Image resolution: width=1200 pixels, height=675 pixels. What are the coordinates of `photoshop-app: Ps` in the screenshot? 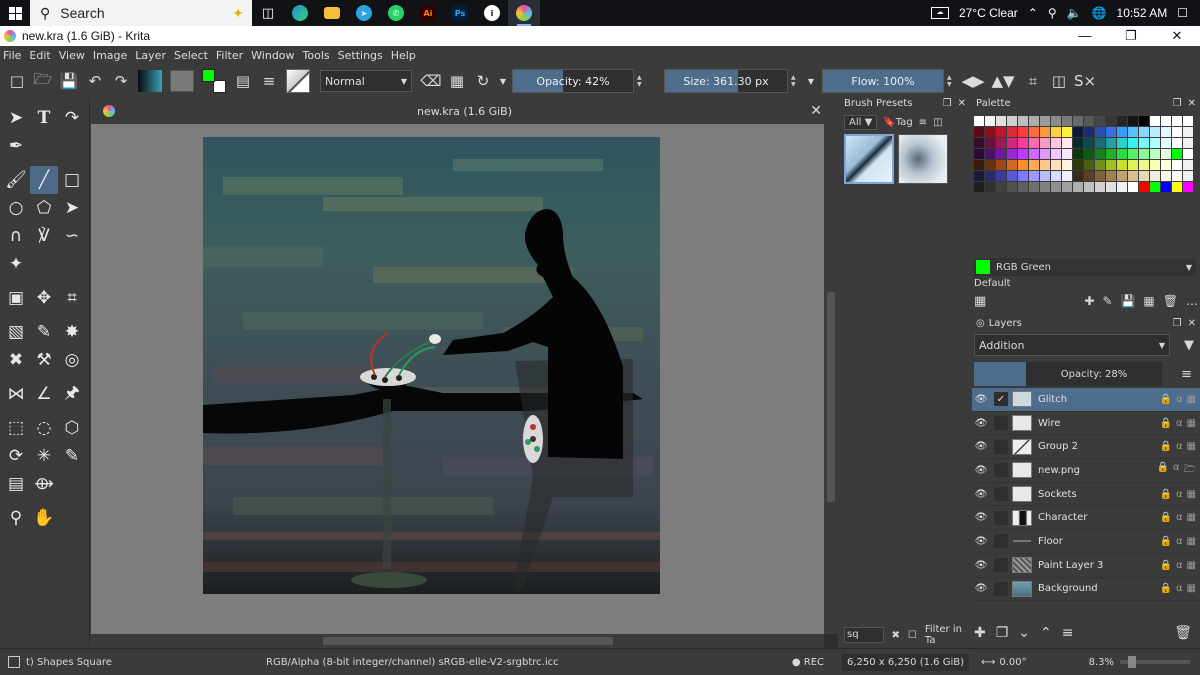 It's located at (460, 13).